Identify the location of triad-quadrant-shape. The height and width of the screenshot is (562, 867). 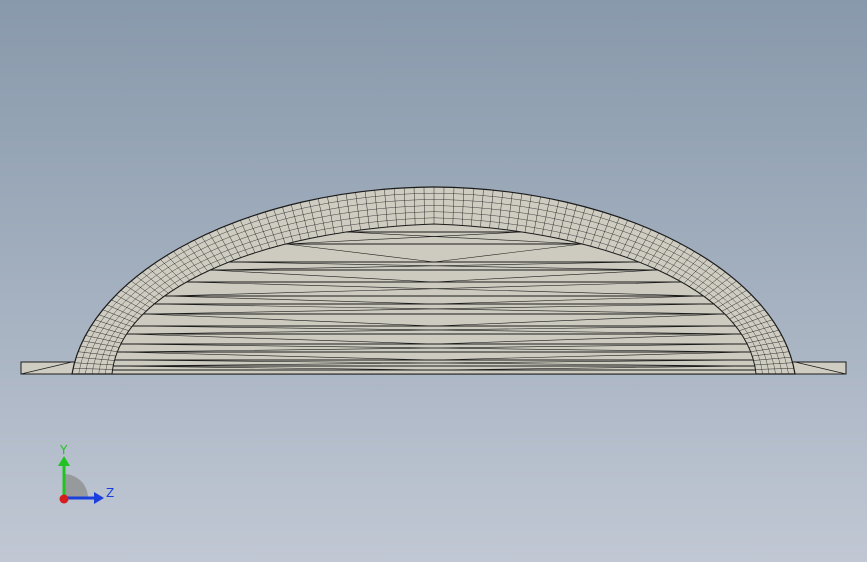
(76, 486).